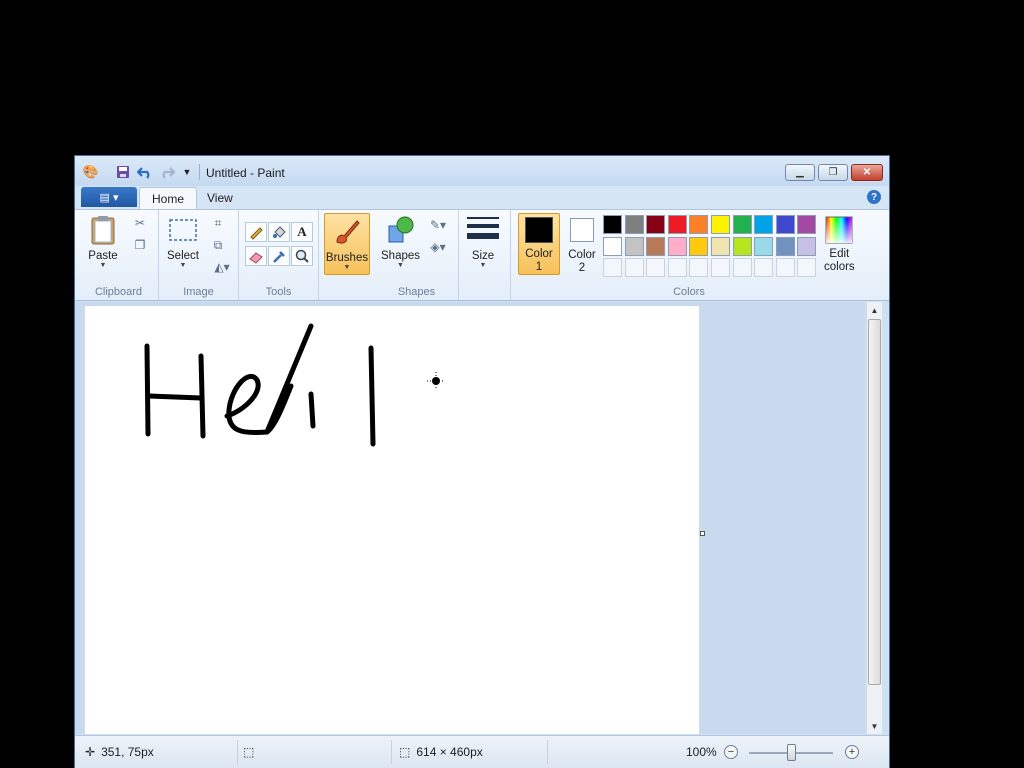 Image resolution: width=1024 pixels, height=768 pixels. What do you see at coordinates (140, 245) in the screenshot?
I see `copy-icon: ❐` at bounding box center [140, 245].